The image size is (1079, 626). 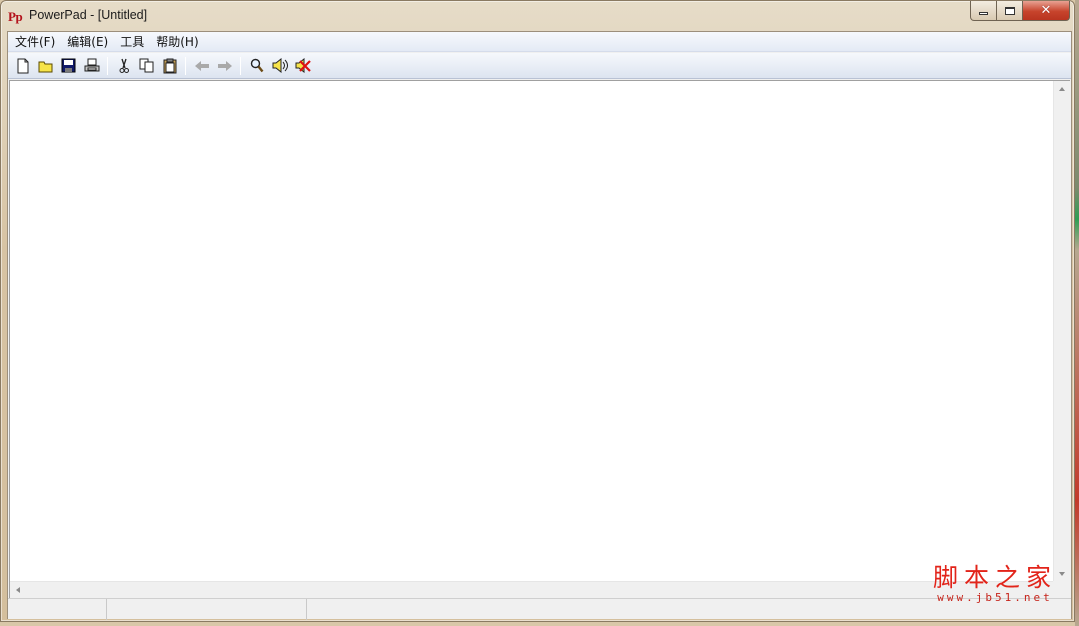 I want to click on new-button, so click(x=22, y=66).